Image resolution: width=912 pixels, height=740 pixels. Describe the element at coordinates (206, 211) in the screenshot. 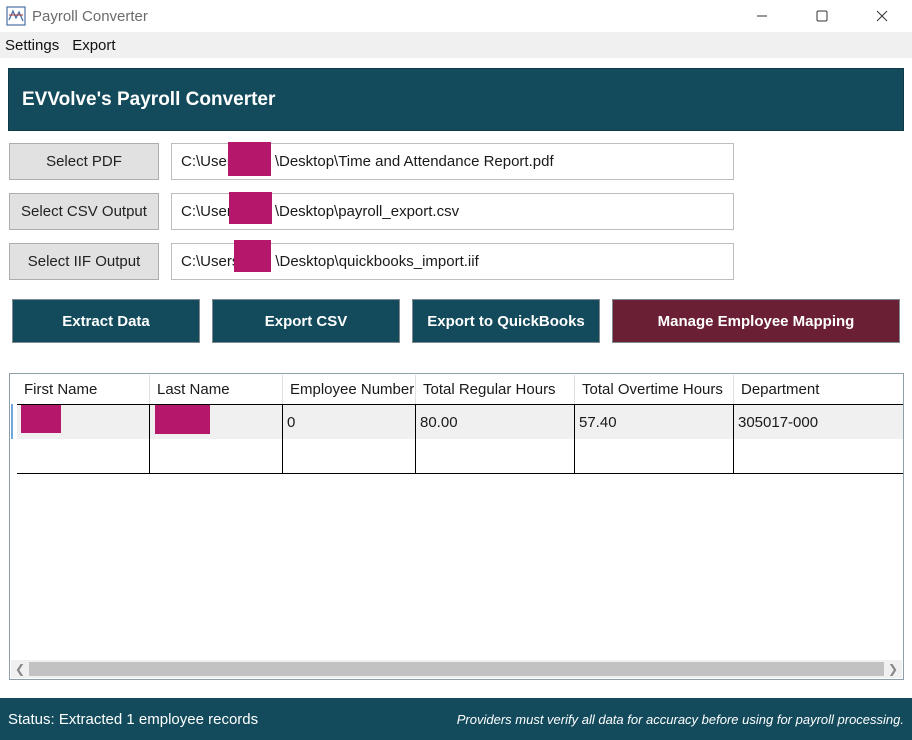

I see `csv-path-prefix: C:\User` at that location.